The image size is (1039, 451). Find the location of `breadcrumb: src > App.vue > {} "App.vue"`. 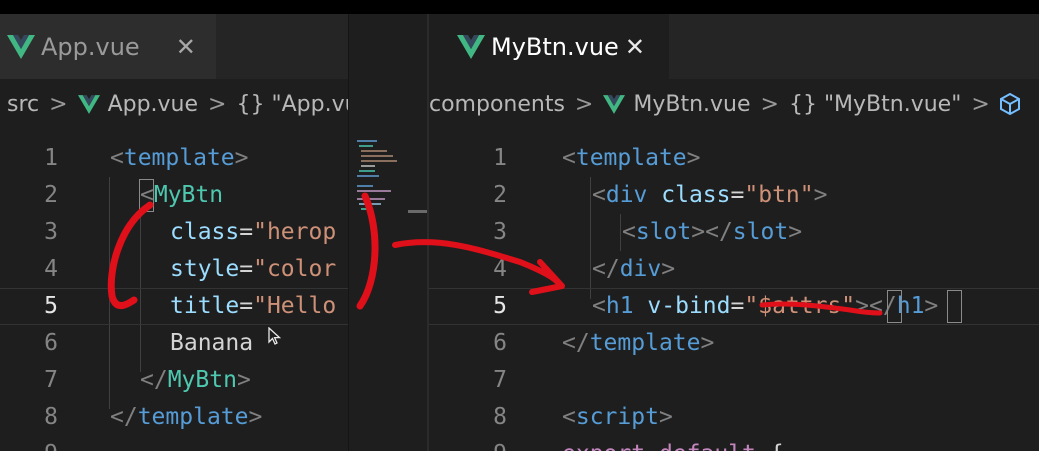

breadcrumb: src > App.vue > {} "App.vue" is located at coordinates (191, 104).